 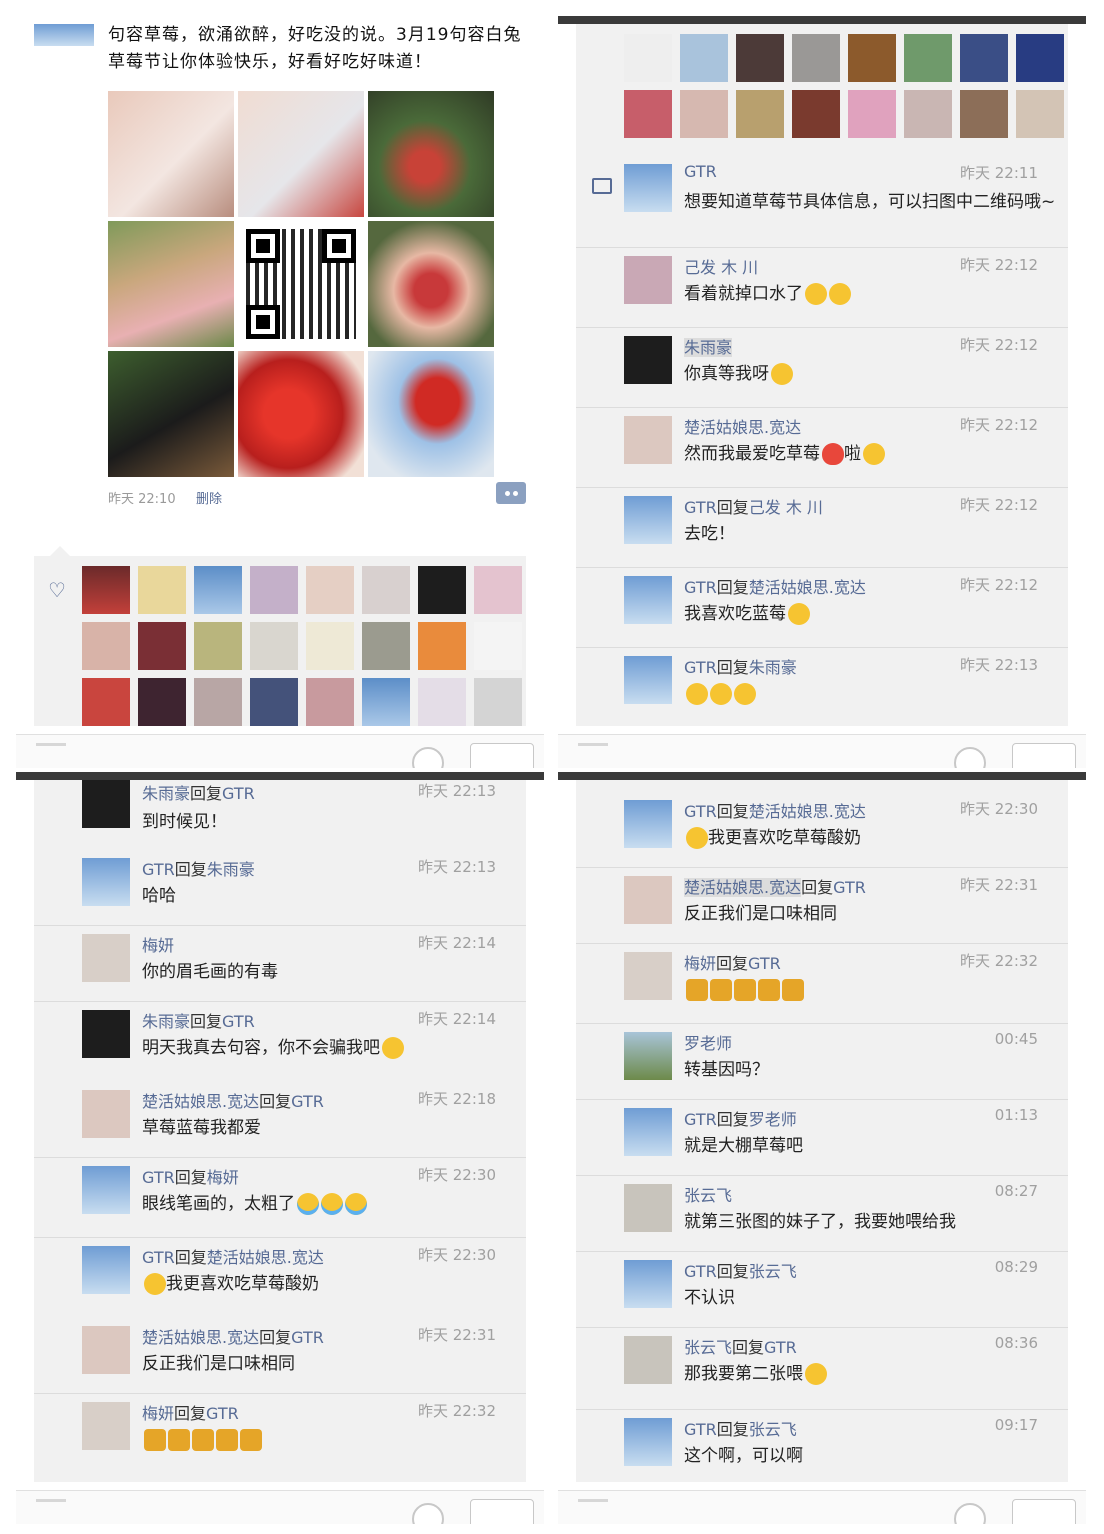 What do you see at coordinates (223, 1177) in the screenshot?
I see `reply-to: 梅妍` at bounding box center [223, 1177].